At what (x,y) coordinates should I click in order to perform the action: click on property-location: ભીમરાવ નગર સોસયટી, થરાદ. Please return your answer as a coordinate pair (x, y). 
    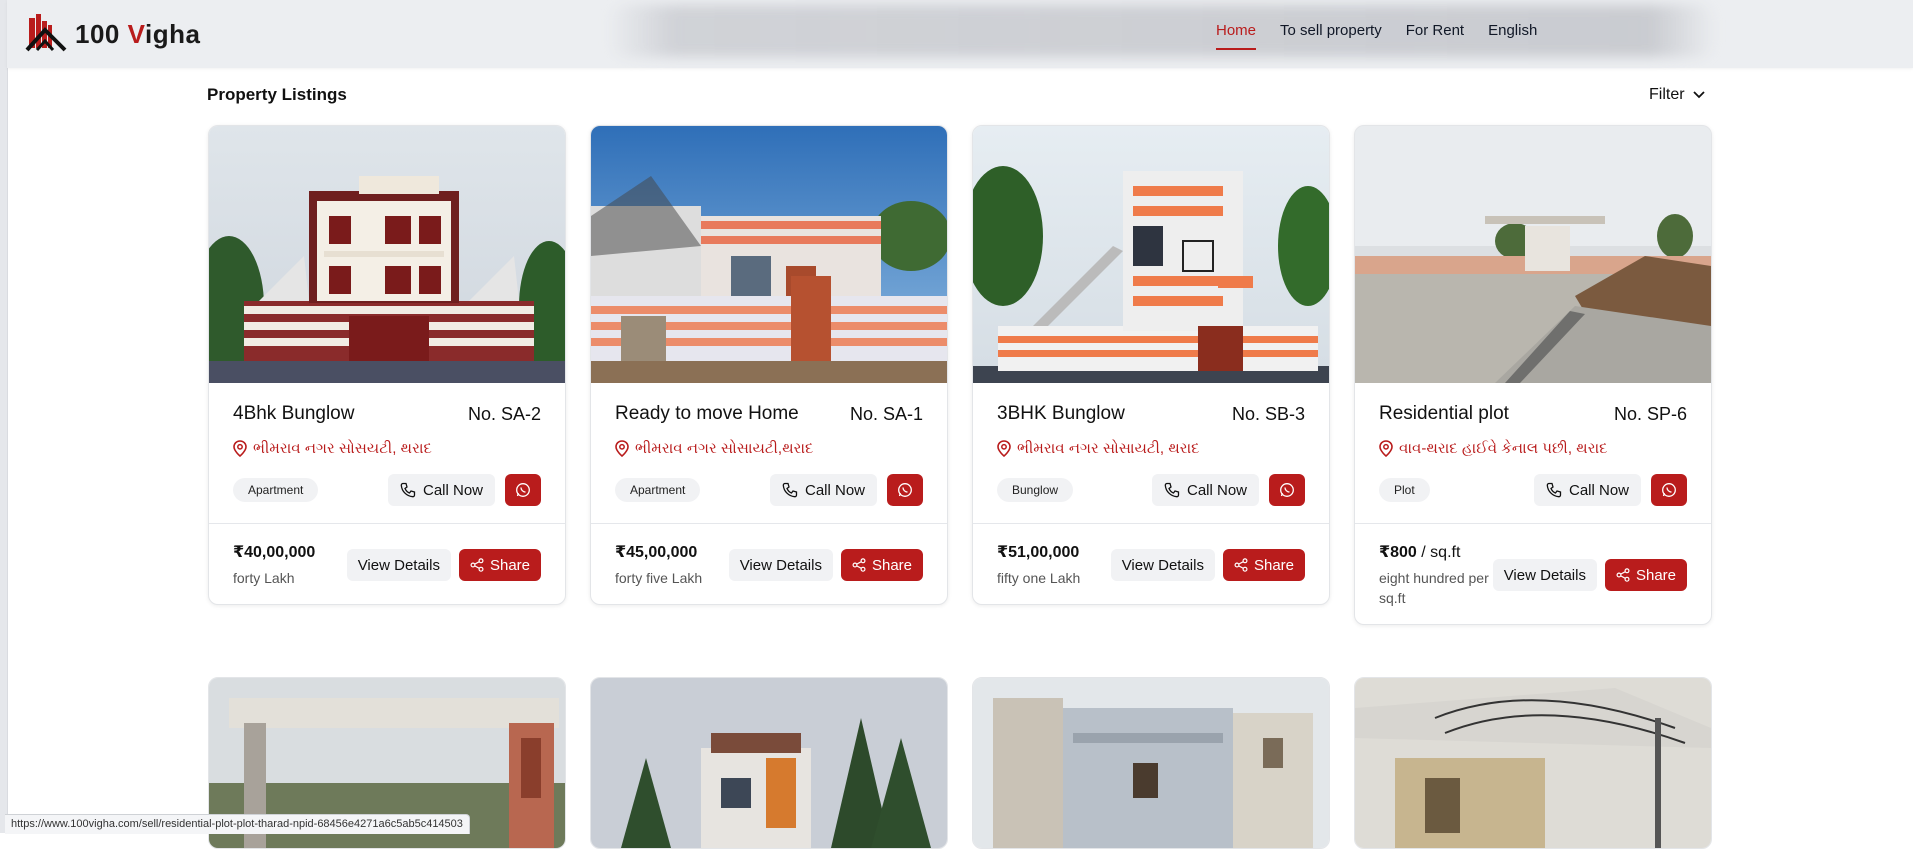
    Looking at the image, I should click on (387, 448).